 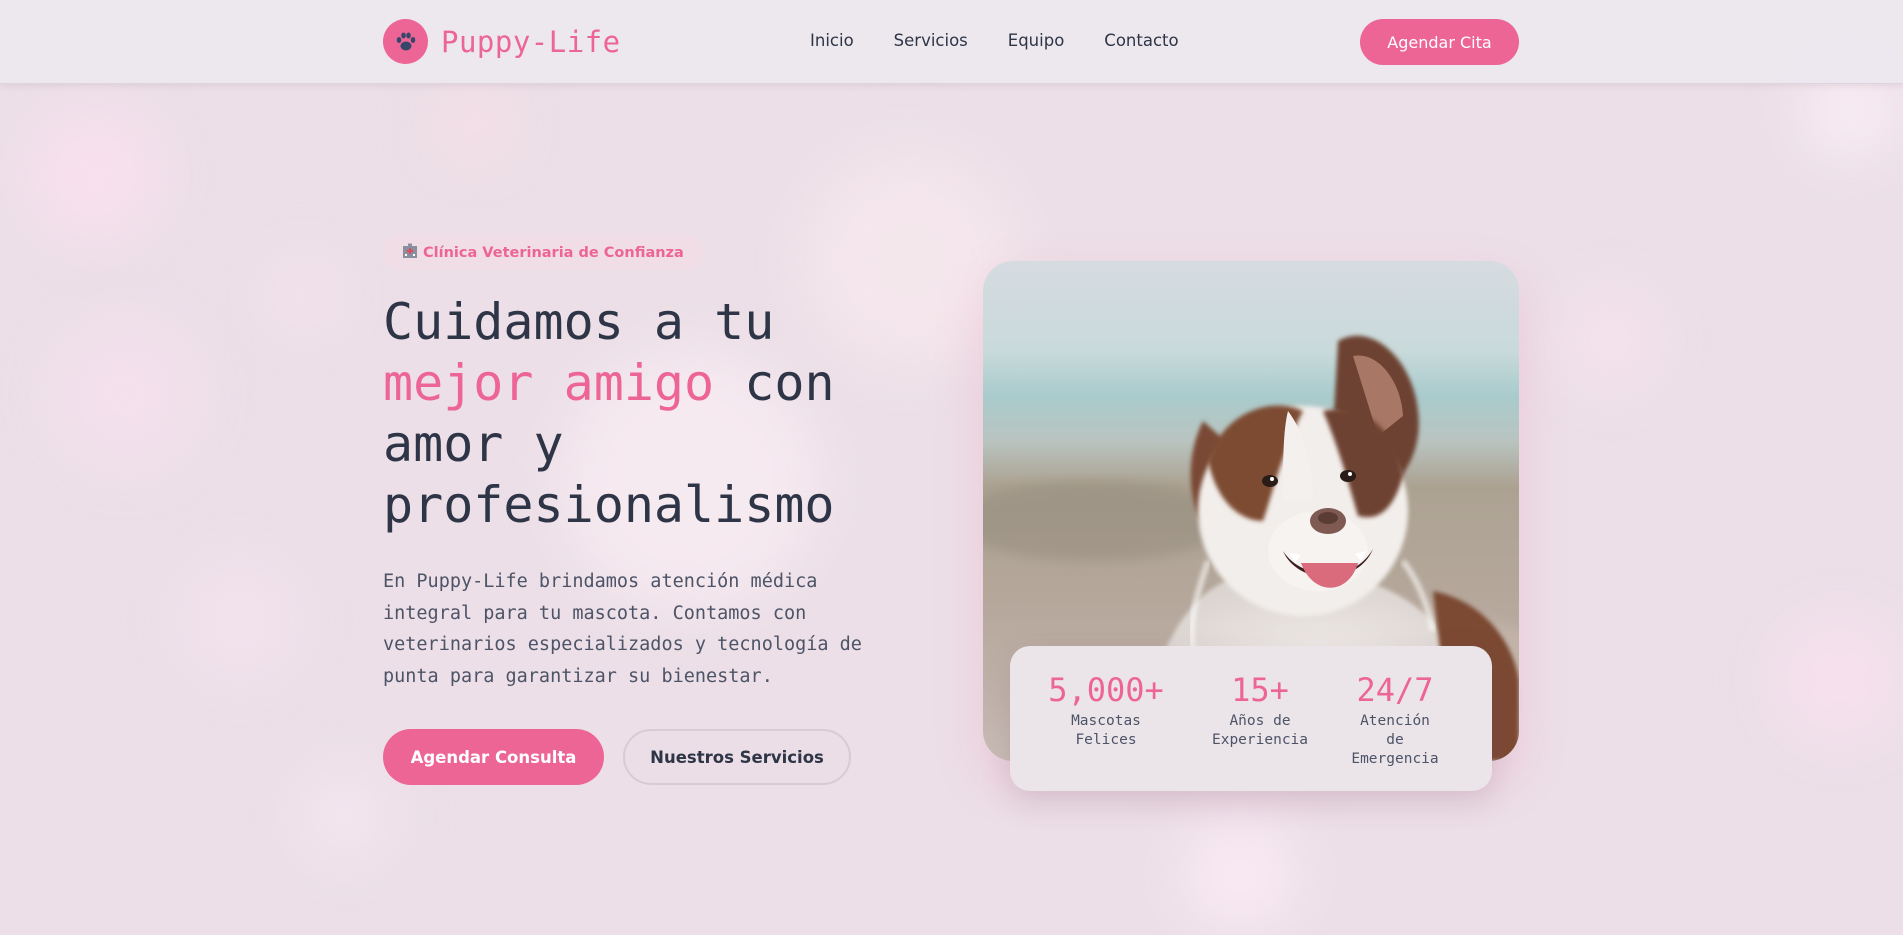 What do you see at coordinates (493, 757) in the screenshot?
I see `book-consultation-button: Agendar Consulta` at bounding box center [493, 757].